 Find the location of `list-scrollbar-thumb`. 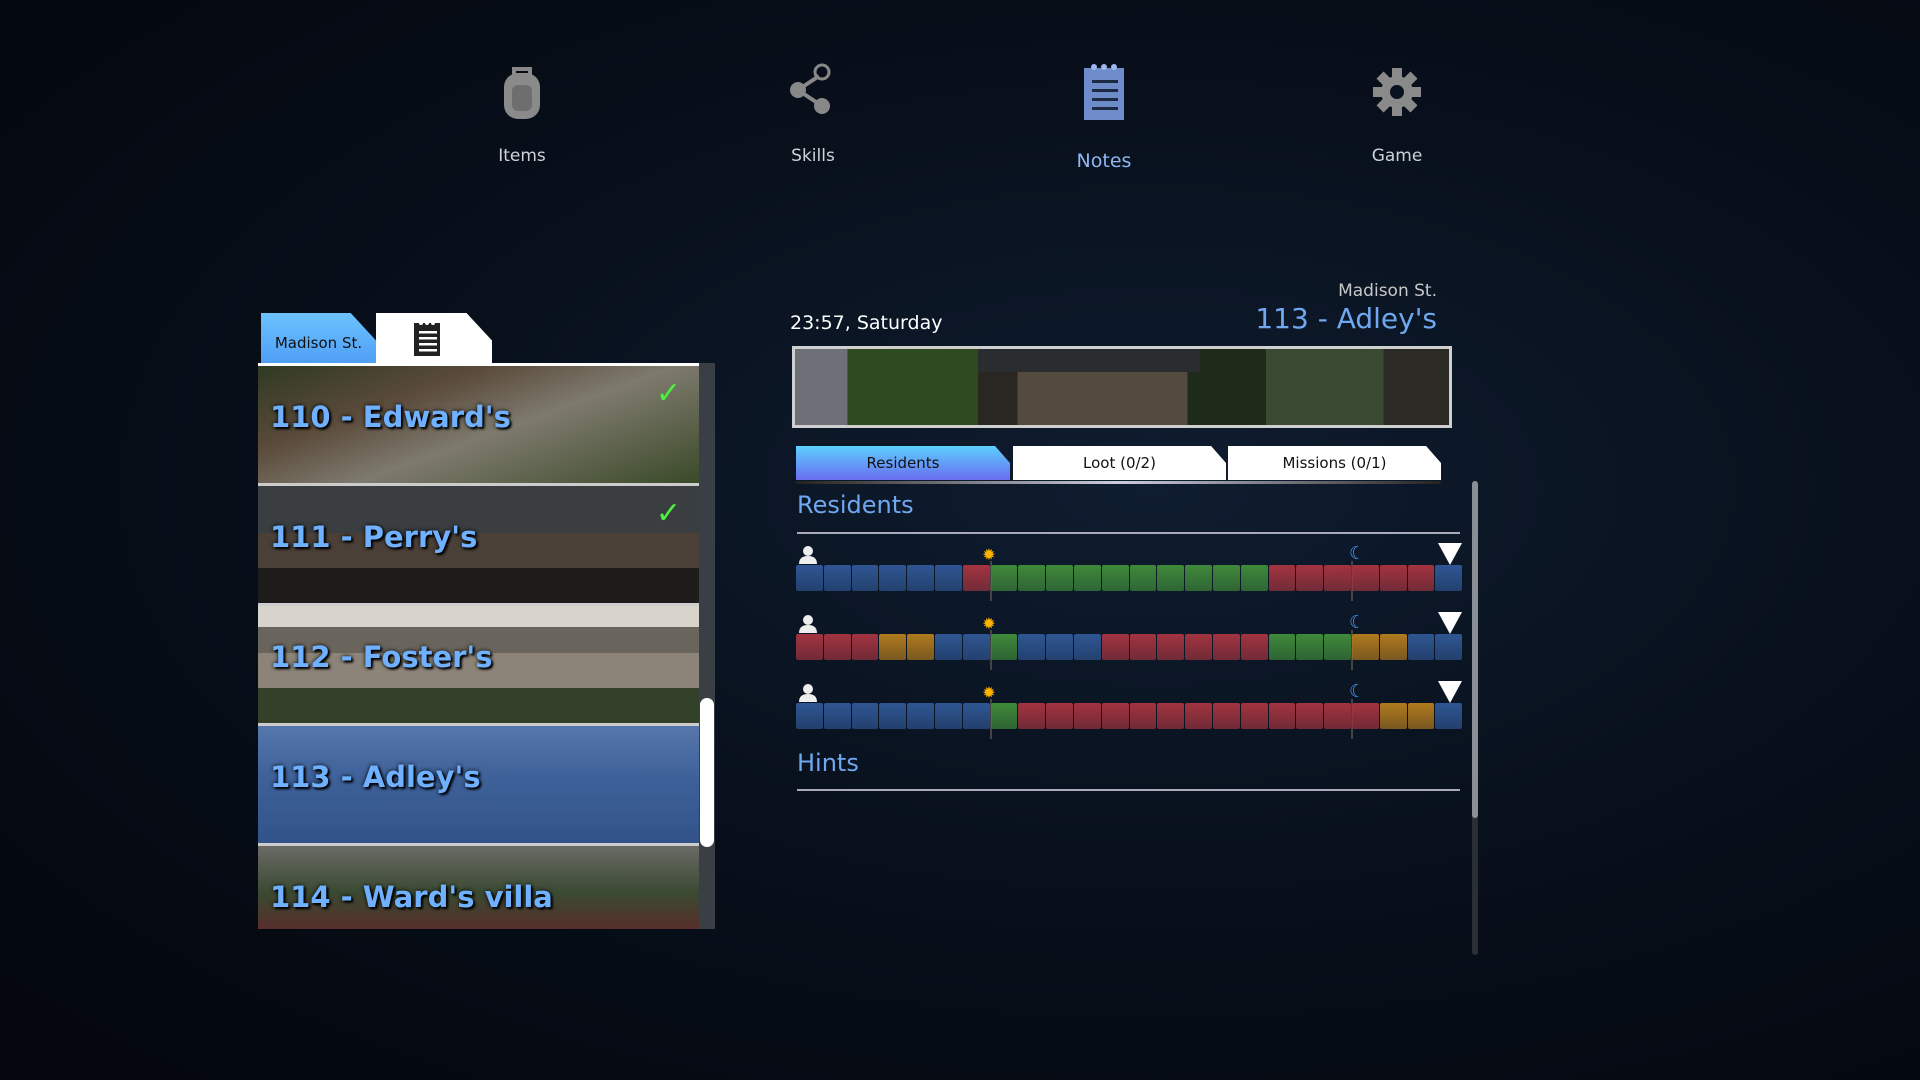

list-scrollbar-thumb is located at coordinates (707, 772).